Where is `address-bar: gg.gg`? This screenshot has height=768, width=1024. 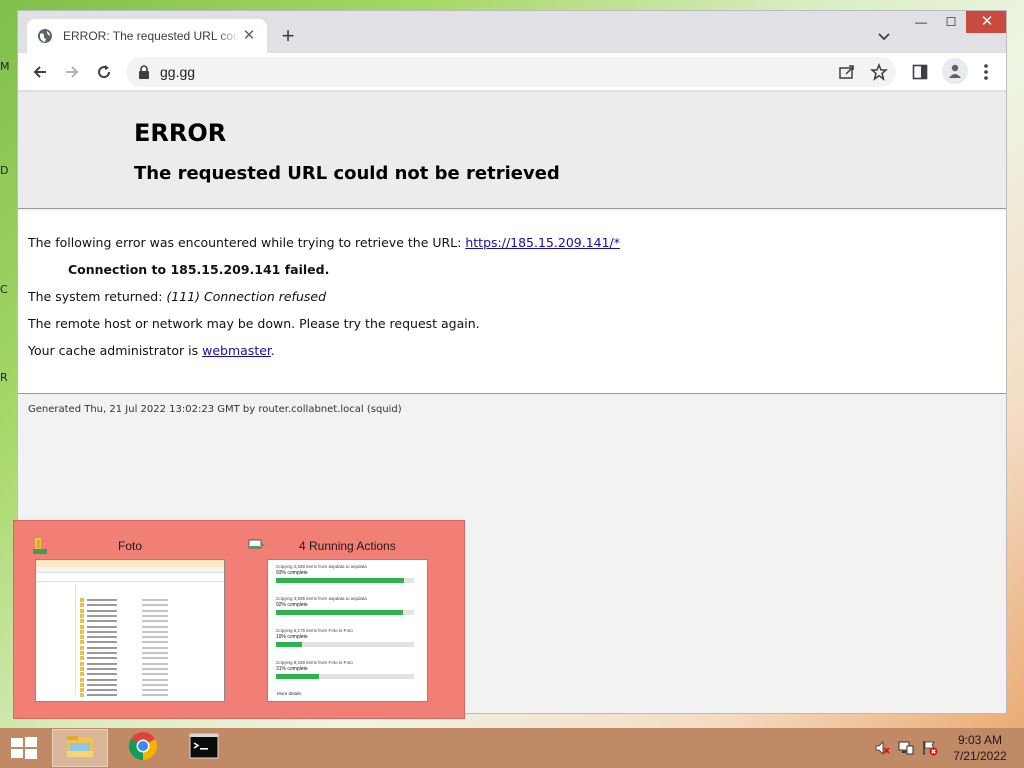
address-bar: gg.gg is located at coordinates (511, 72).